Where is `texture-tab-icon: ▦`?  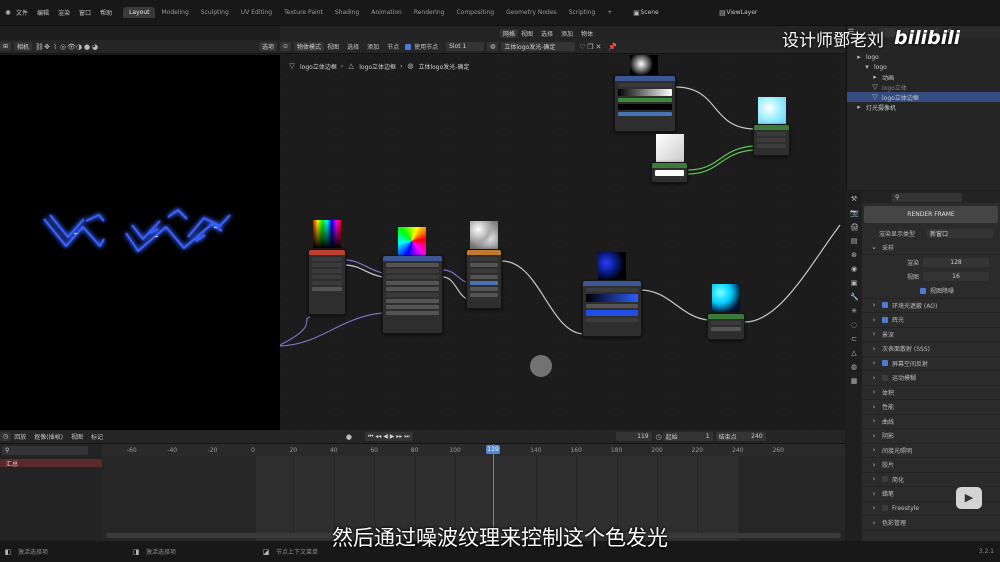
texture-tab-icon: ▦ is located at coordinates (854, 381).